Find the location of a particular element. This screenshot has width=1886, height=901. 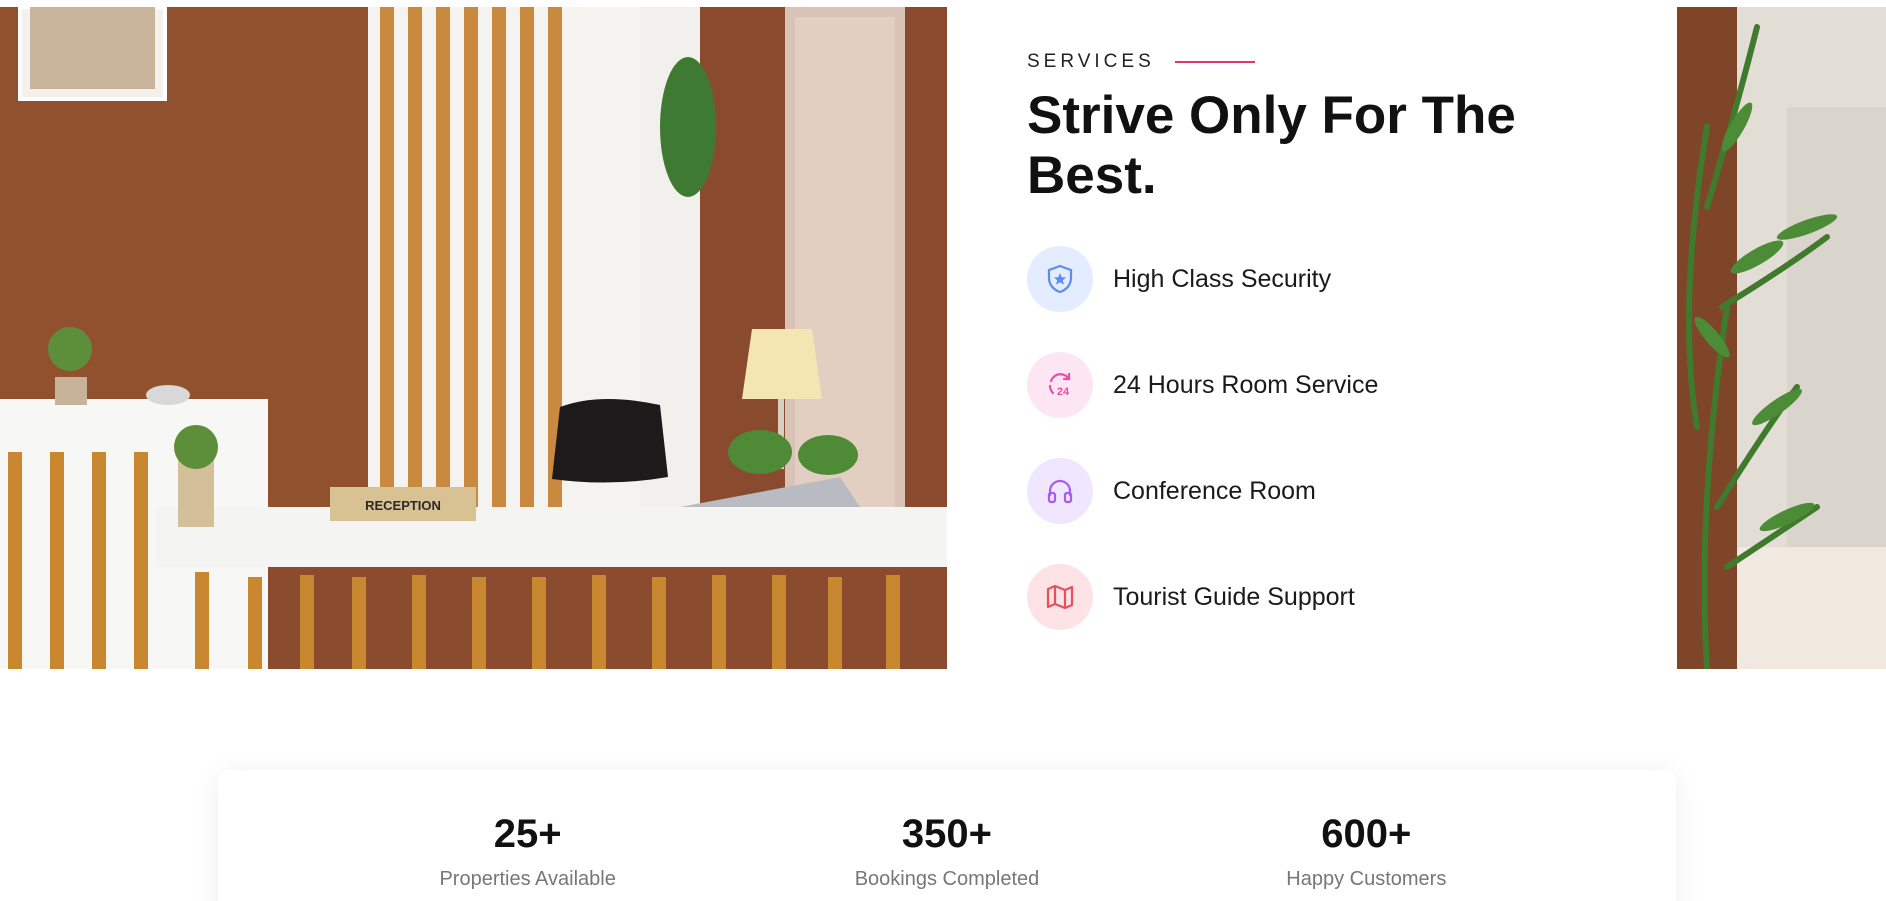

stat-properties: 25+ Properties Available is located at coordinates (528, 835).